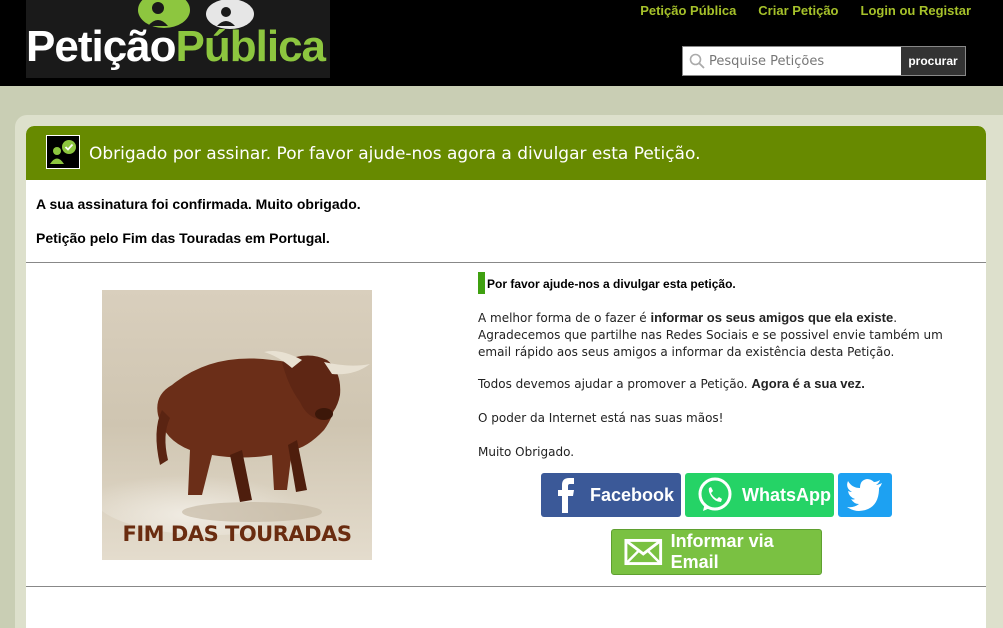  I want to click on facebook-share-button: Facebook, so click(611, 495).